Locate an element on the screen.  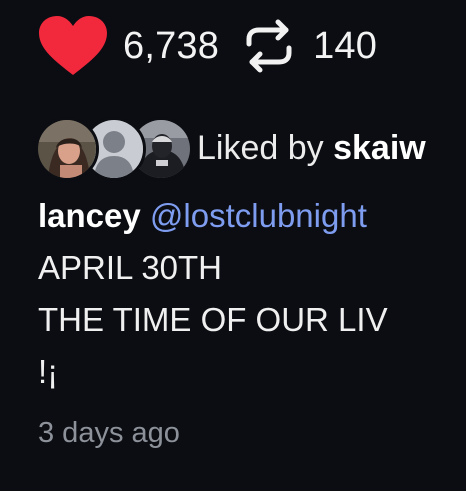
repost-button is located at coordinates (269, 46).